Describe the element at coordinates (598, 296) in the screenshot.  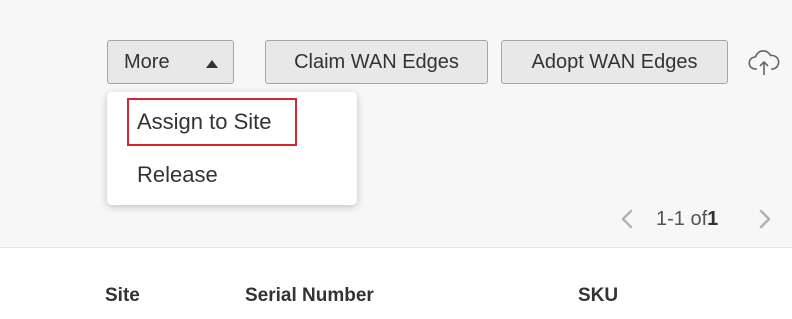
I see `column-header-sku: SKU` at that location.